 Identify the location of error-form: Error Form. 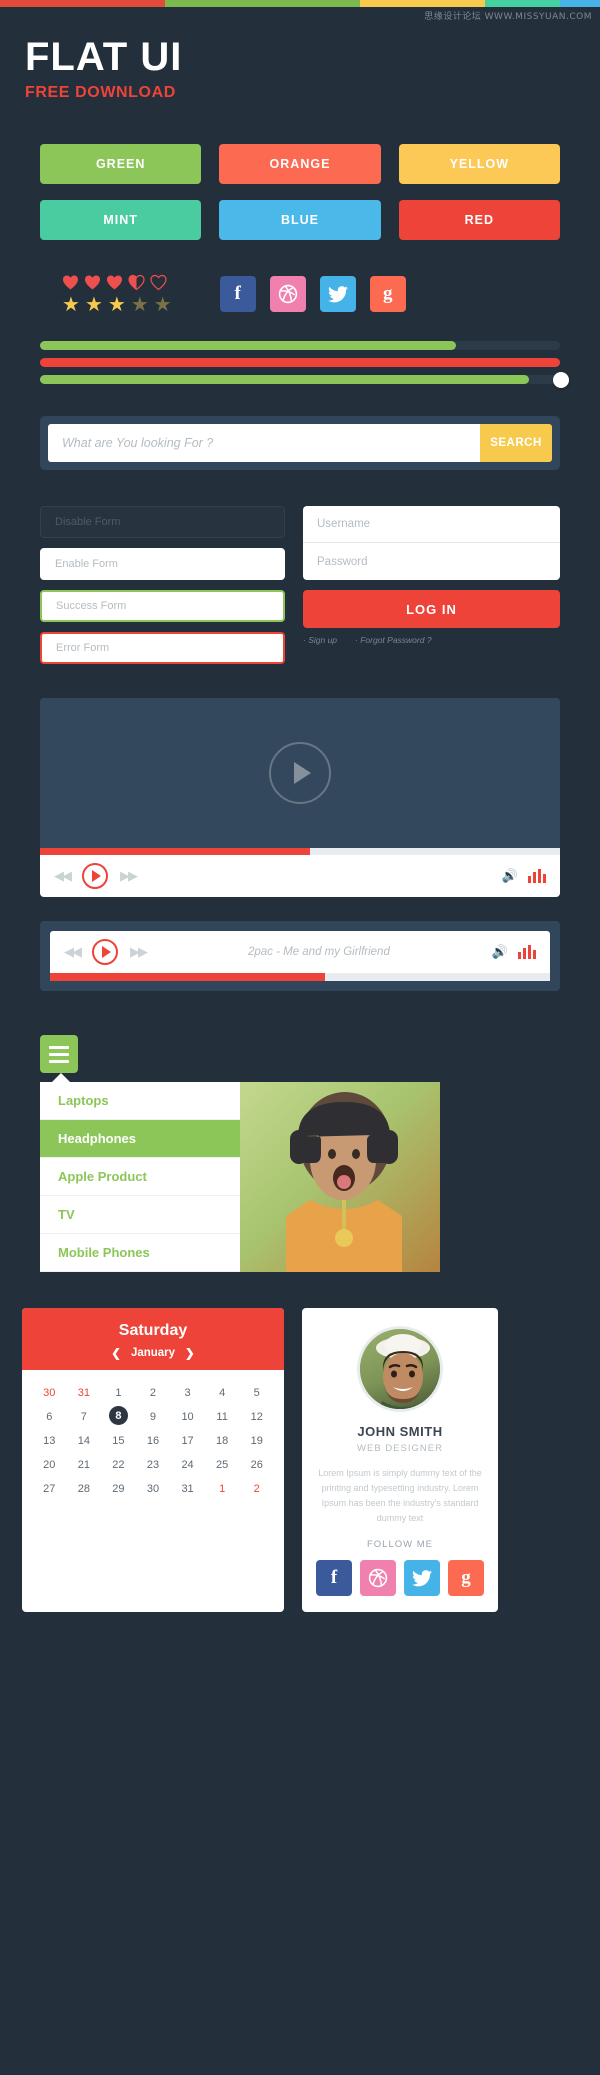
(162, 648).